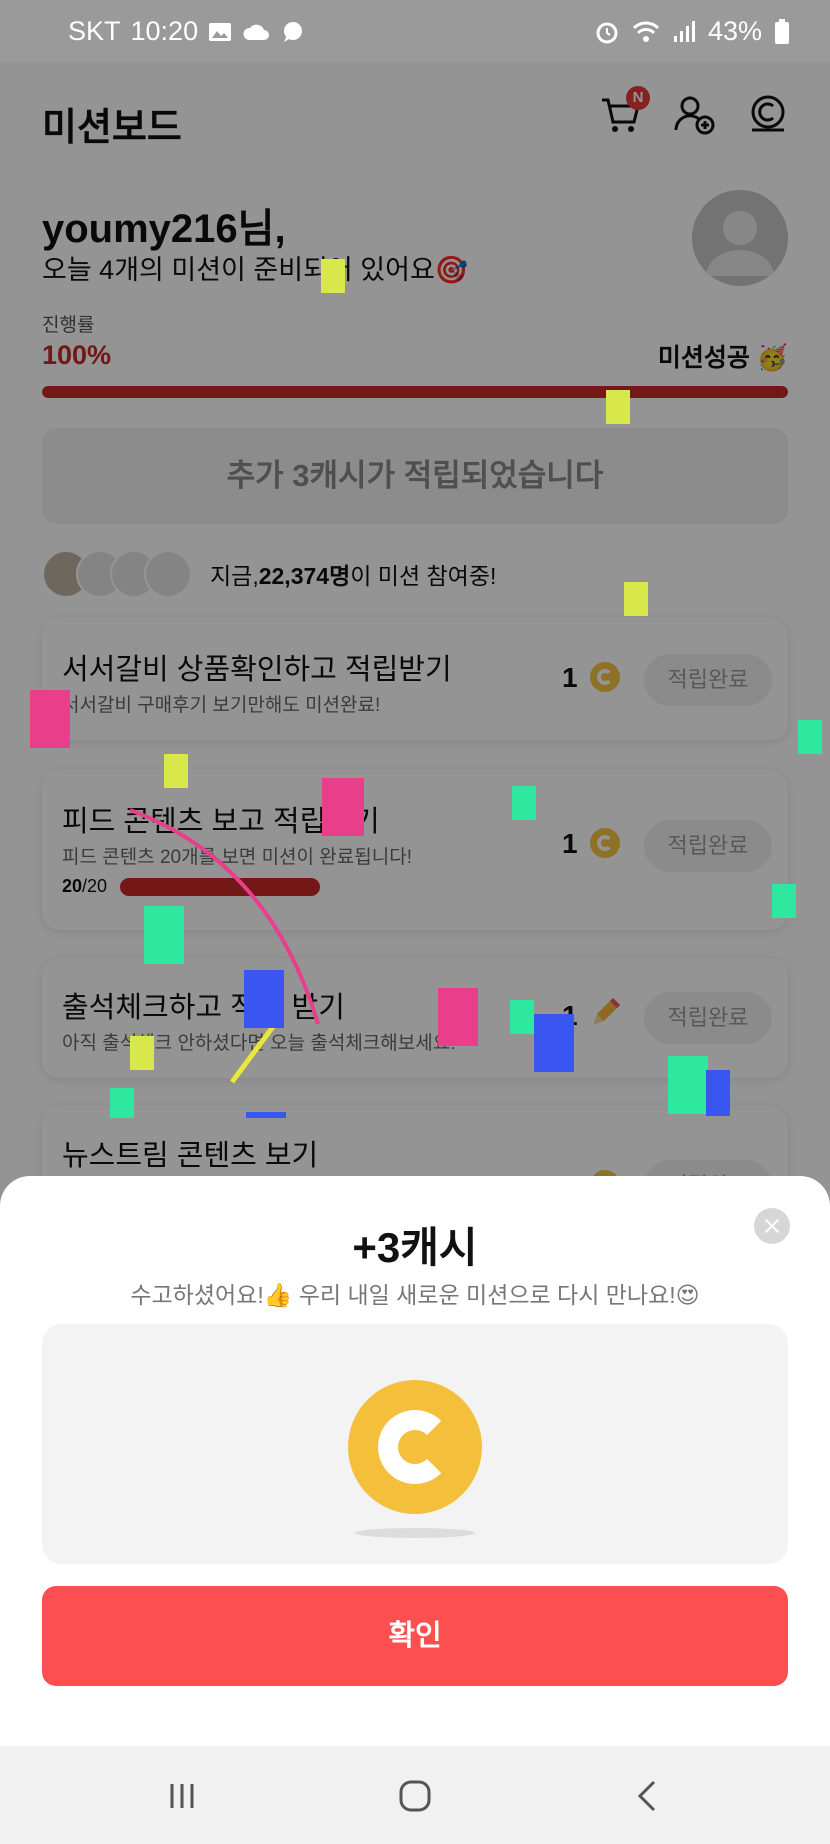 The height and width of the screenshot is (1844, 830). Describe the element at coordinates (94, 31) in the screenshot. I see `carrier-label: SKT` at that location.